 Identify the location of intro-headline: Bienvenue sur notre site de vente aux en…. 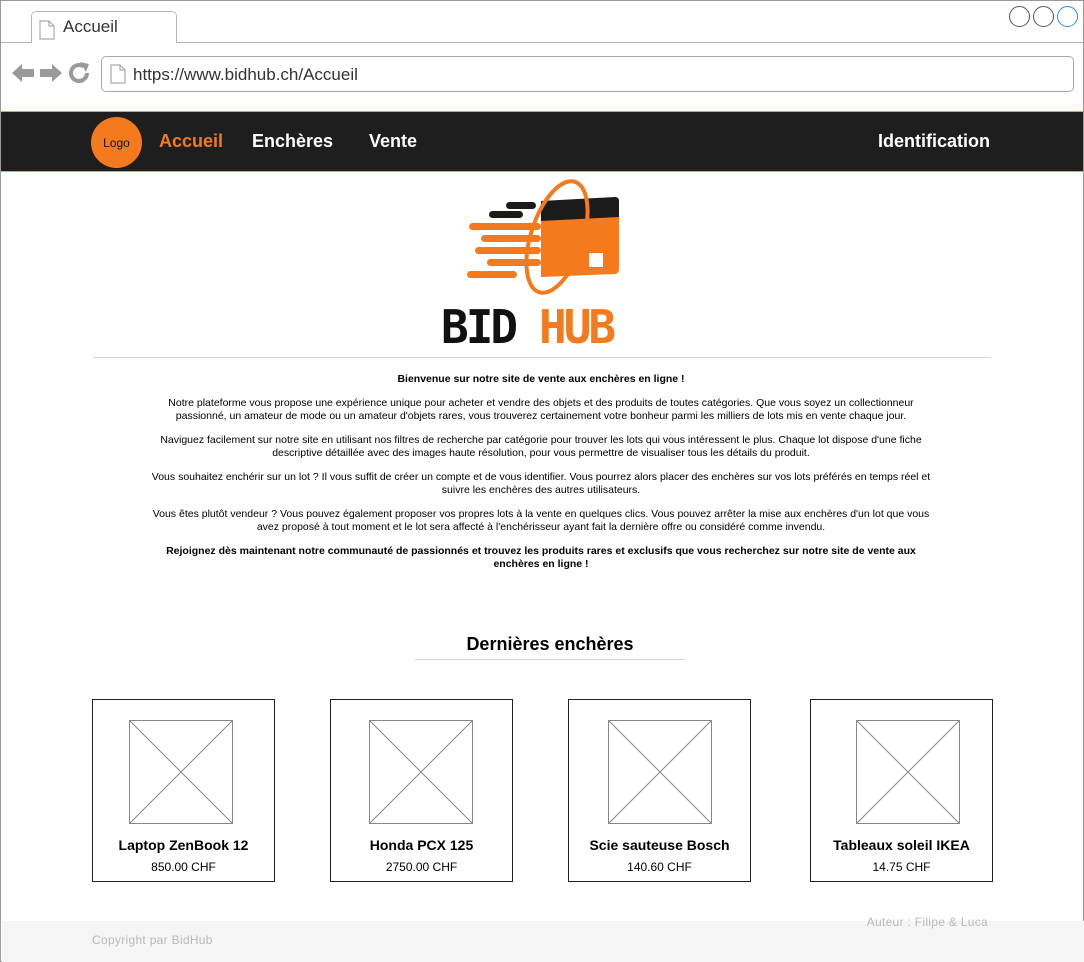
(541, 379).